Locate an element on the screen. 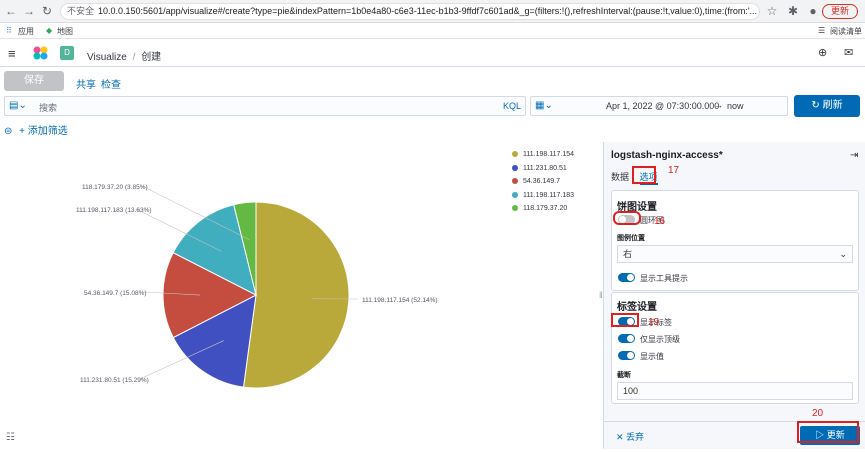 This screenshot has width=865, height=452. legend-label: 111.231.80.51 is located at coordinates (545, 168).